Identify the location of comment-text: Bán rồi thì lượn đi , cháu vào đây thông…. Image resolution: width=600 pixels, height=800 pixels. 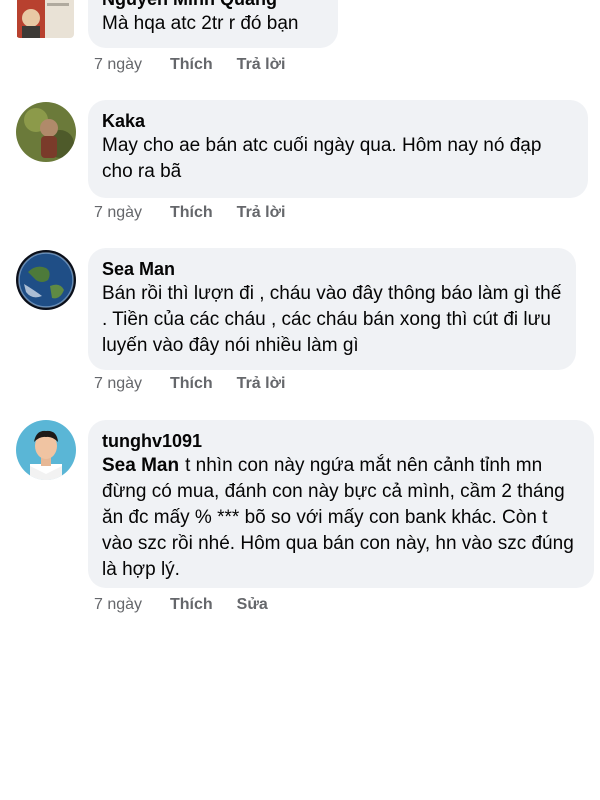
(332, 319).